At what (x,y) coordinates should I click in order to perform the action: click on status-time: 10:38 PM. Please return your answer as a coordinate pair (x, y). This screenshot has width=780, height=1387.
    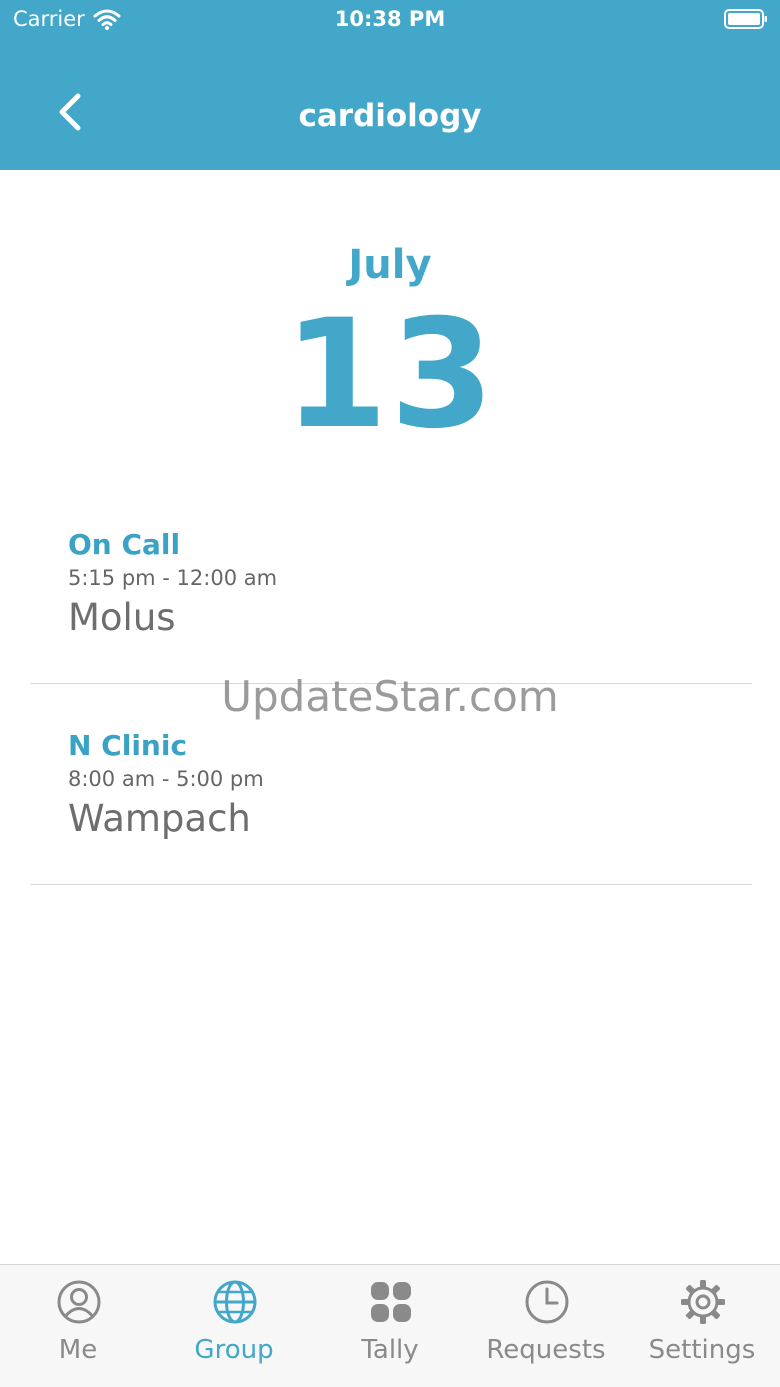
    Looking at the image, I should click on (390, 19).